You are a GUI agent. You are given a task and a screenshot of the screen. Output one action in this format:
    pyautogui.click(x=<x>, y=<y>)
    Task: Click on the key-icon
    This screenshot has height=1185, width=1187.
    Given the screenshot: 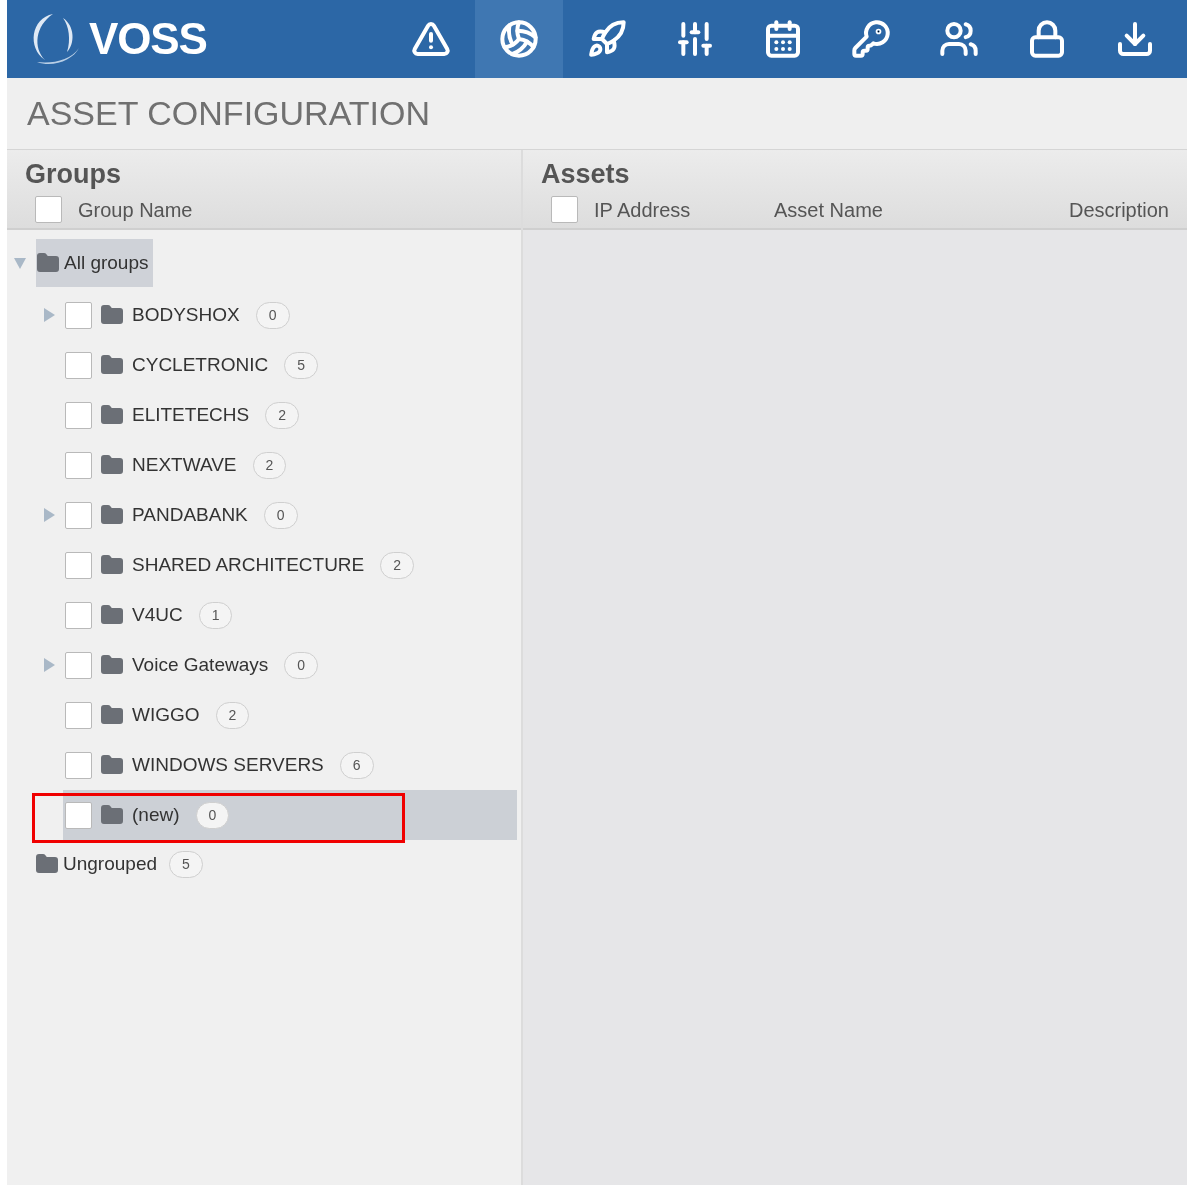 What is the action you would take?
    pyautogui.click(x=871, y=39)
    